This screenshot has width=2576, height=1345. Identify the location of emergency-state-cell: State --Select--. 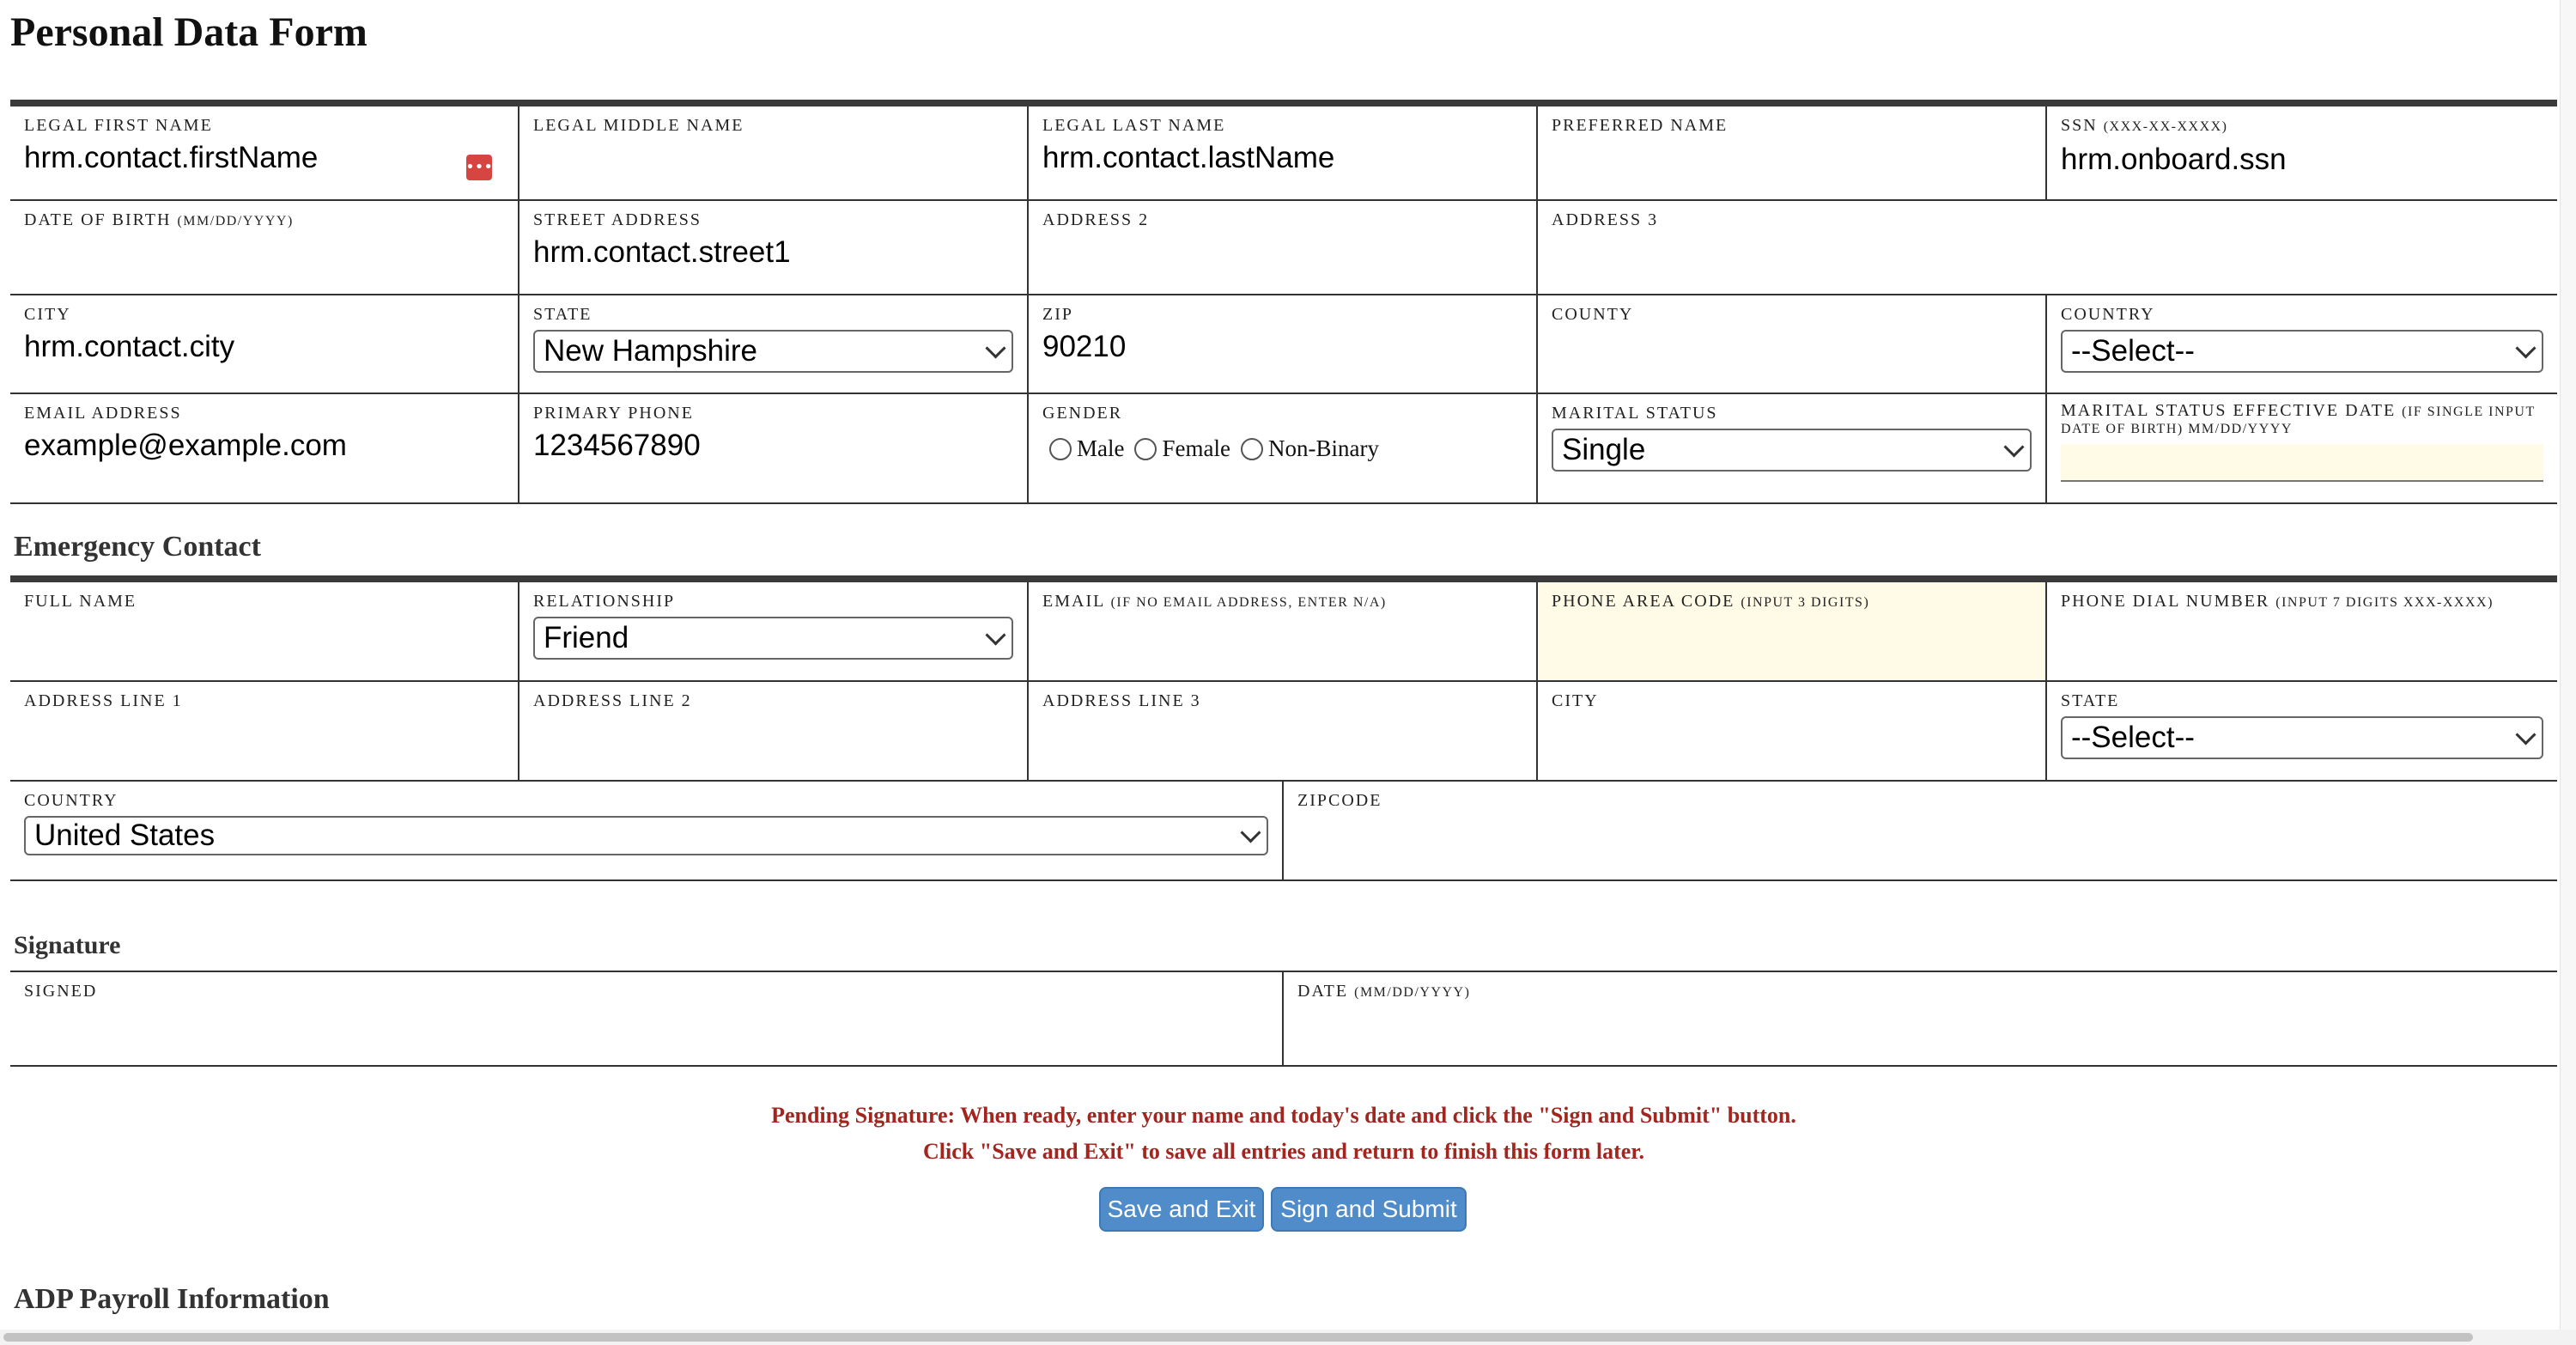
(2302, 731).